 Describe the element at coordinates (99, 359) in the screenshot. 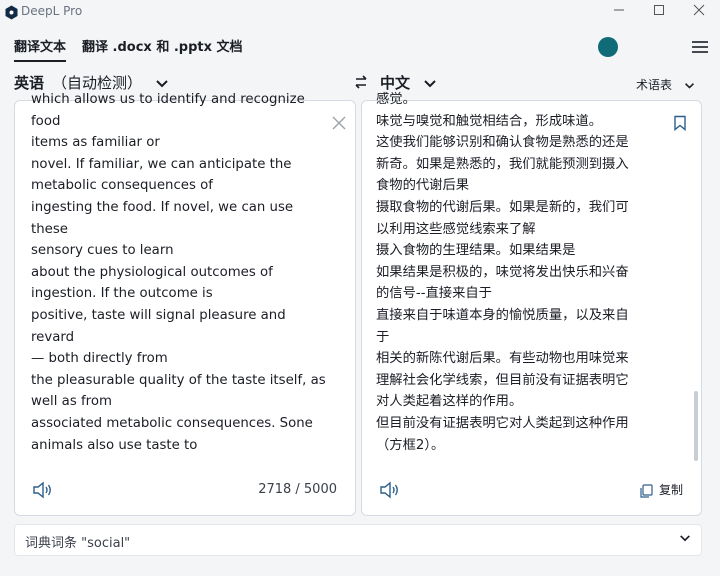

I see `source-text-line: — both directly from` at that location.